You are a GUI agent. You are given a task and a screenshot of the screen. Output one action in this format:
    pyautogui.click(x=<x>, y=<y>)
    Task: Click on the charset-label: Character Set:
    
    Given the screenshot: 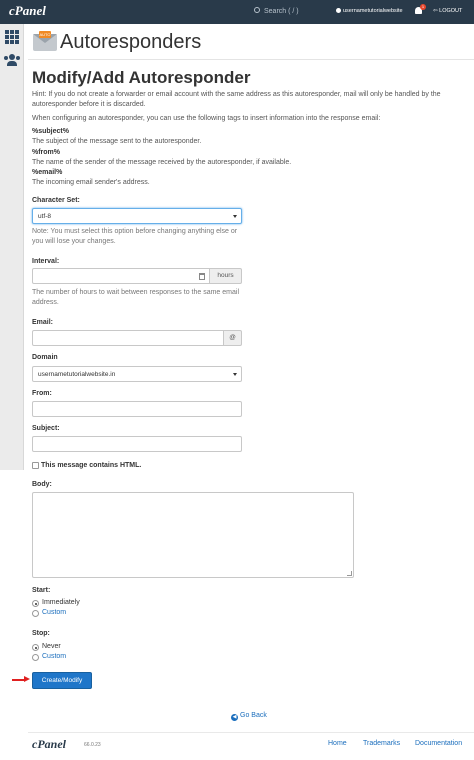 What is the action you would take?
    pyautogui.click(x=56, y=200)
    